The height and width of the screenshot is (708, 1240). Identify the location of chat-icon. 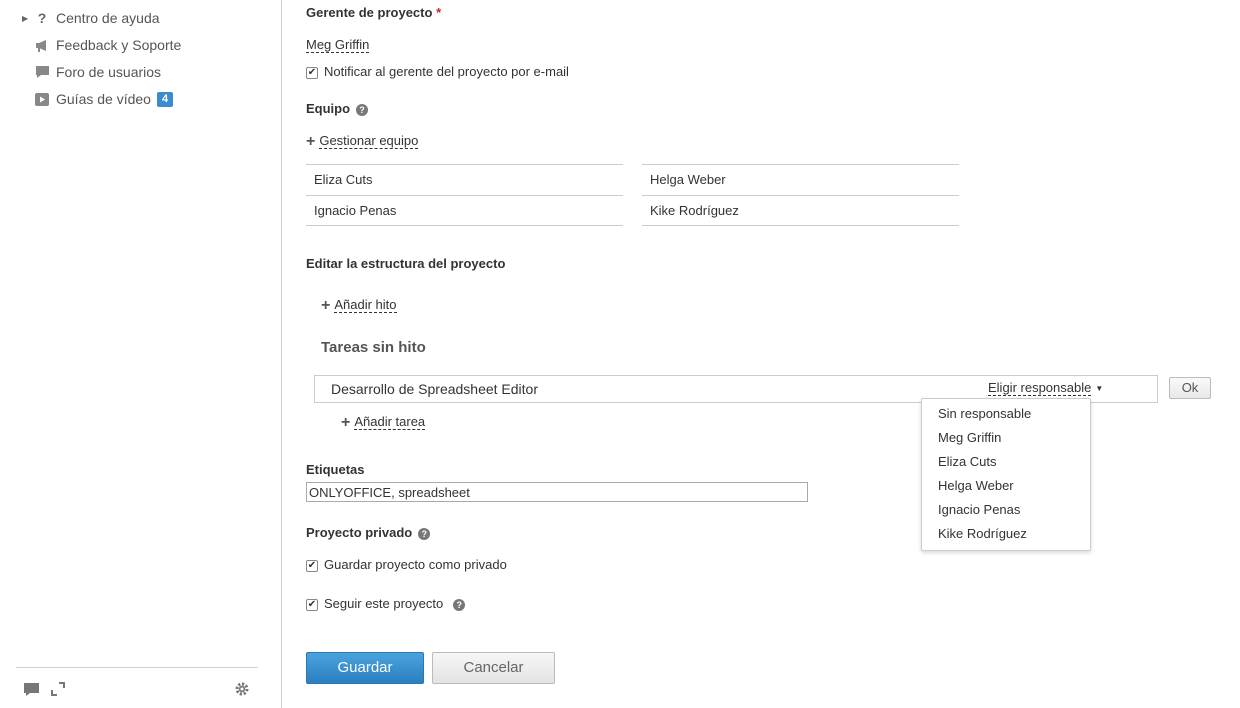
(31, 689).